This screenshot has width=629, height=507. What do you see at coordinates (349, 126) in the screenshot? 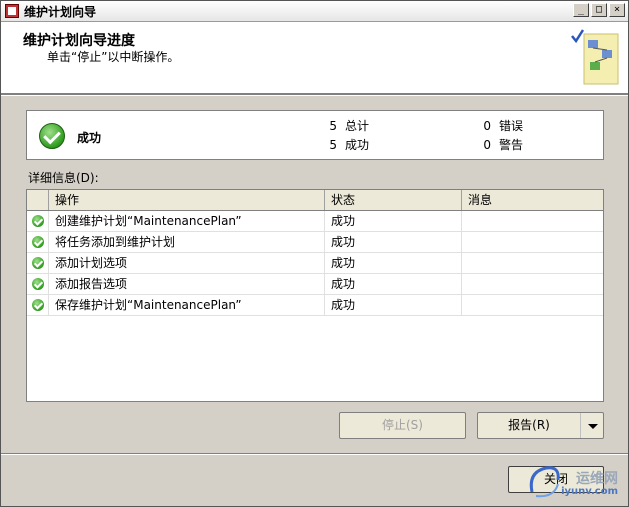
I see `total-stat: 5 总计` at bounding box center [349, 126].